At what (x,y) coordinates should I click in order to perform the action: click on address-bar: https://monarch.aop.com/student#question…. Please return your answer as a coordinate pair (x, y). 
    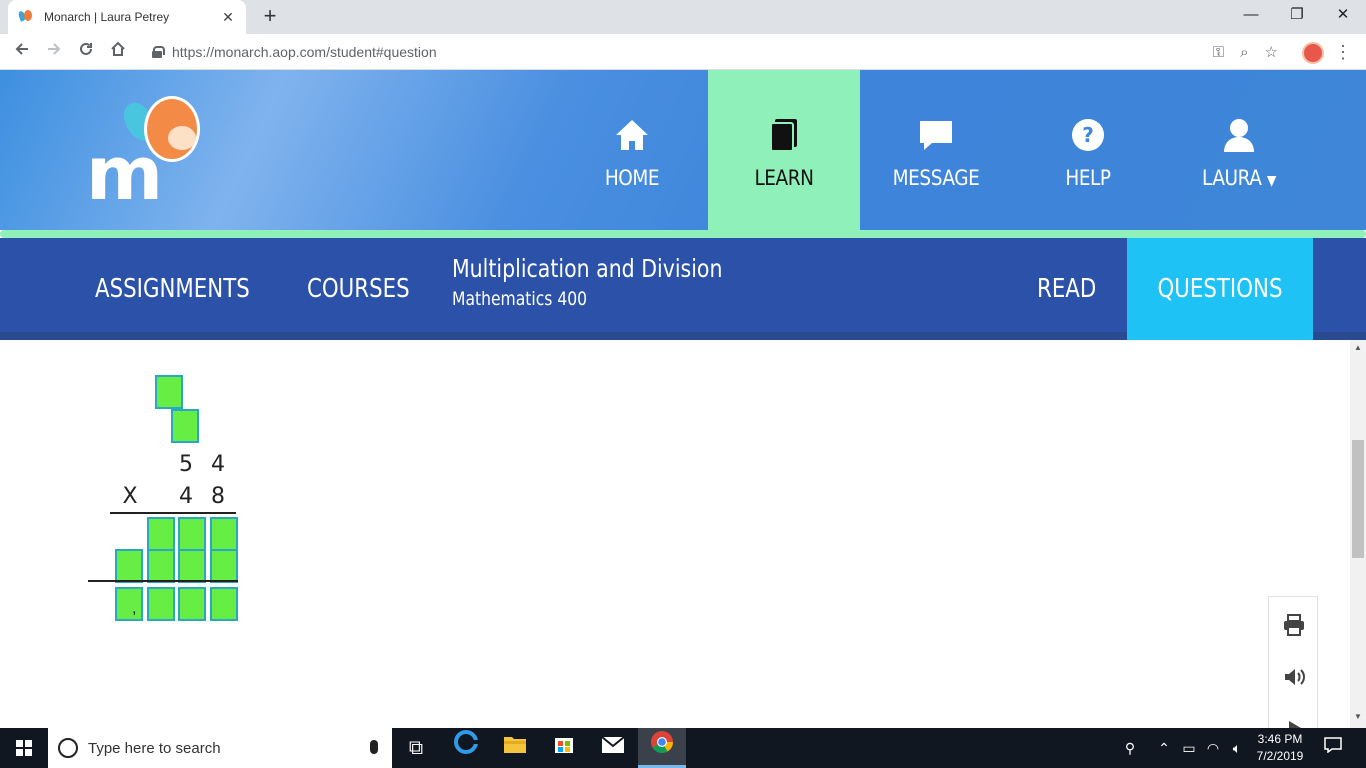
    Looking at the image, I should click on (717, 52).